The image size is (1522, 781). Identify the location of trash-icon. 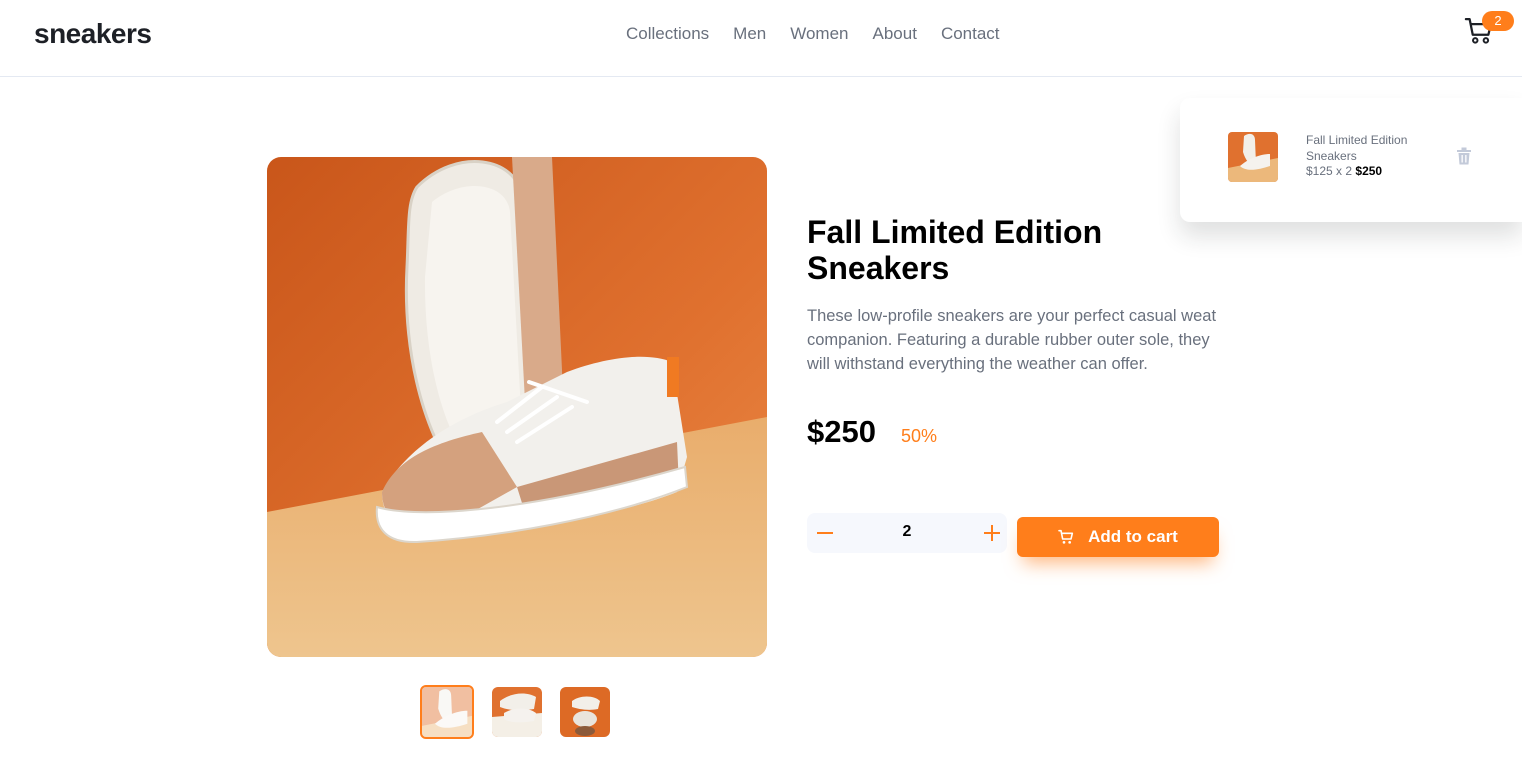
(1464, 156).